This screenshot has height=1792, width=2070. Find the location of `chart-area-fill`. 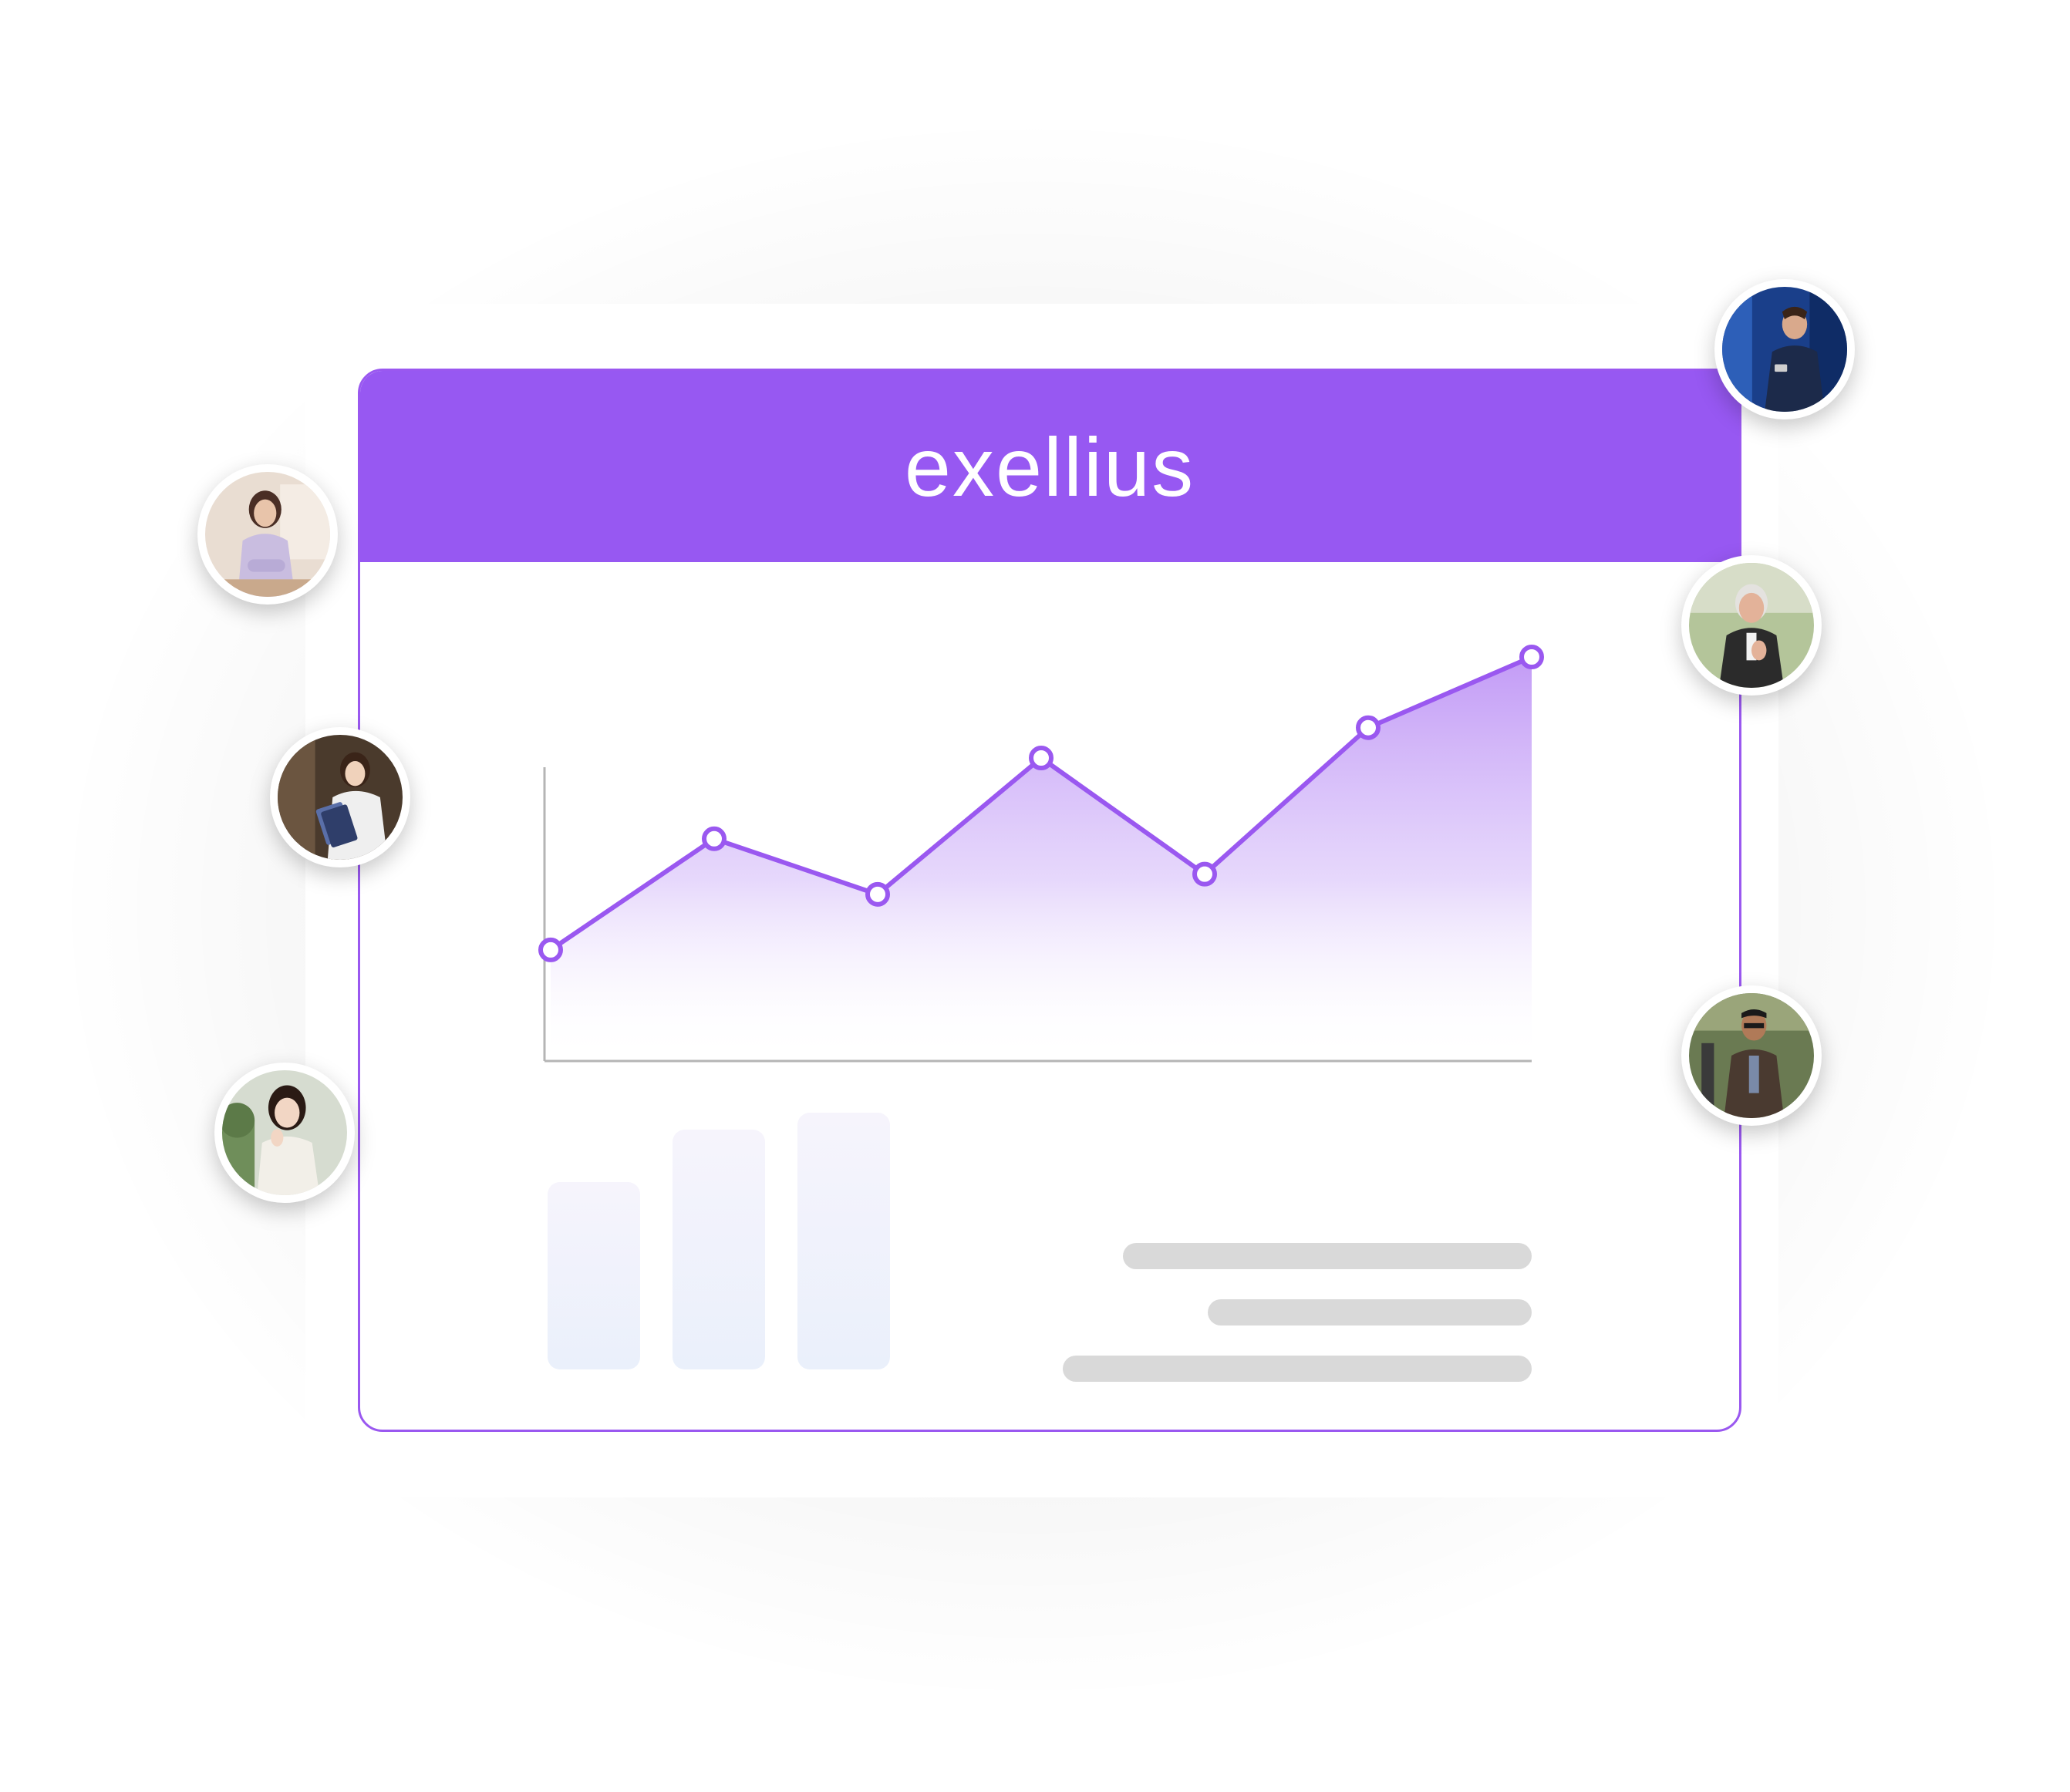

chart-area-fill is located at coordinates (1041, 859).